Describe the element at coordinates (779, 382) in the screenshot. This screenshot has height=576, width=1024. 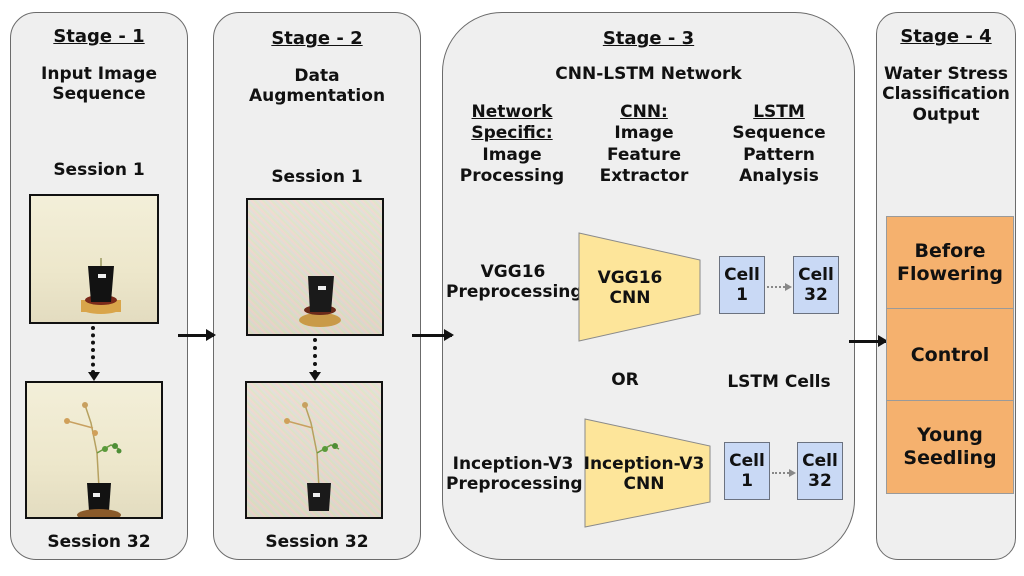
I see `lstm-cells-label: LSTM Cells` at that location.